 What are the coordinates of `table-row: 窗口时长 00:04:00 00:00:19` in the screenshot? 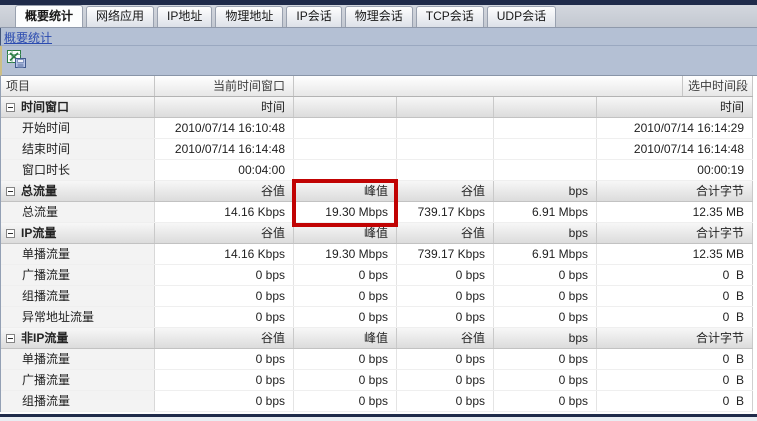 It's located at (376, 170).